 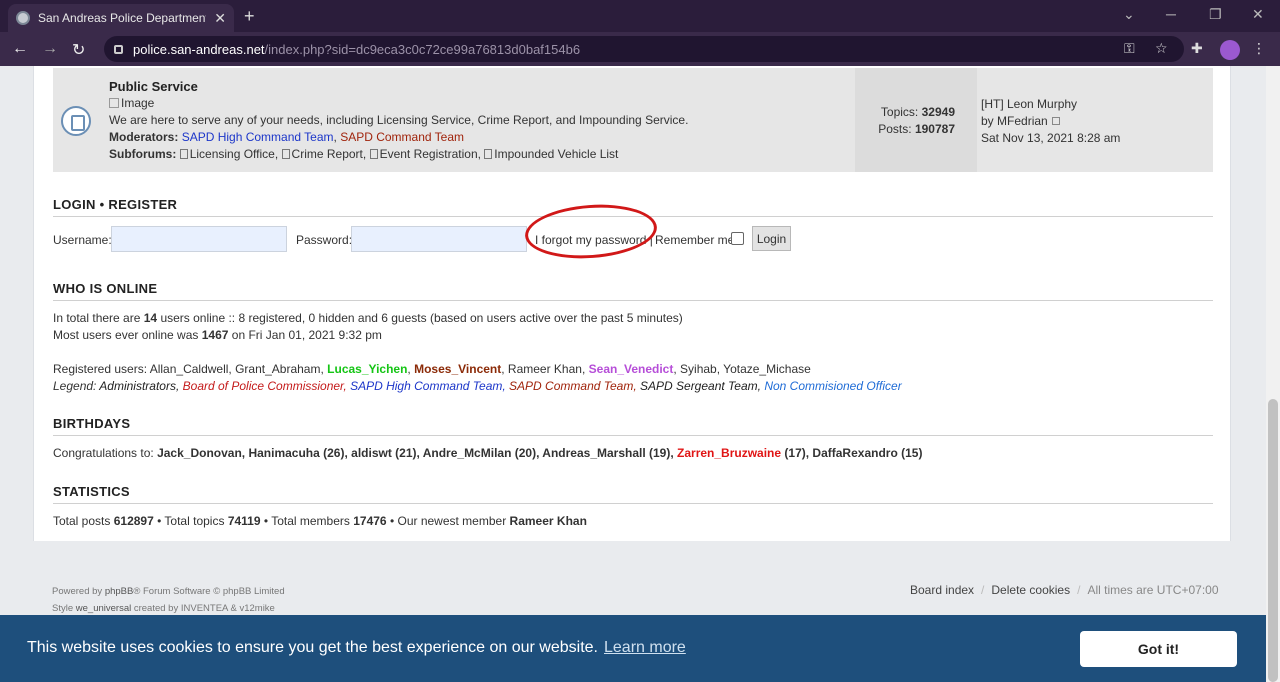 What do you see at coordinates (479, 86) in the screenshot?
I see `forum-title: Public Service` at bounding box center [479, 86].